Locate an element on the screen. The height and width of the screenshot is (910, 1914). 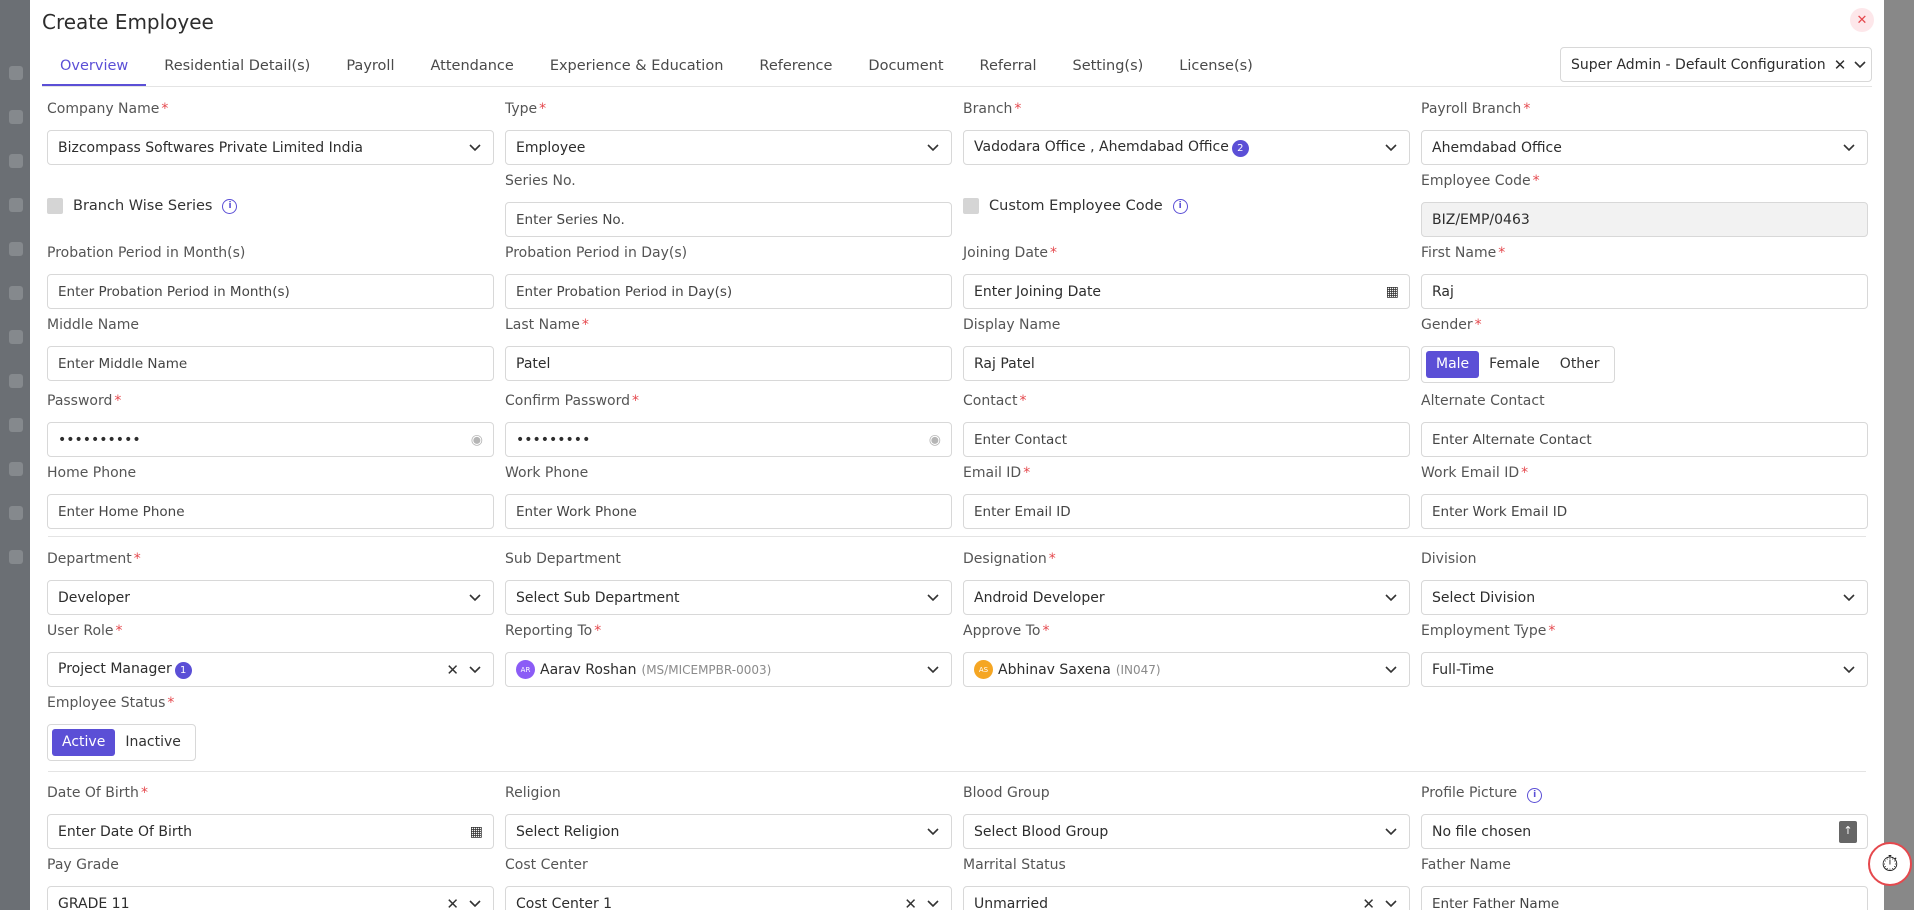
cost-center-select: Cost Center 1 ✕ is located at coordinates (728, 898).